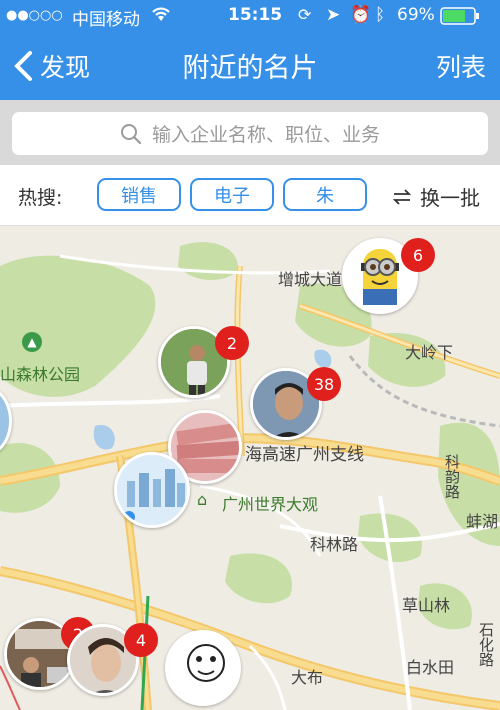  Describe the element at coordinates (307, 677) in the screenshot. I see `map-label: 大布` at that location.